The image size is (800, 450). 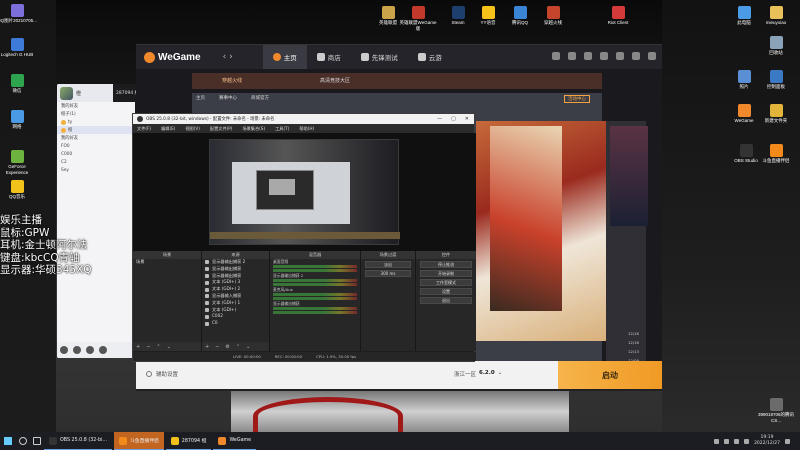 I want to click on control-button: 退出, so click(x=446, y=300).